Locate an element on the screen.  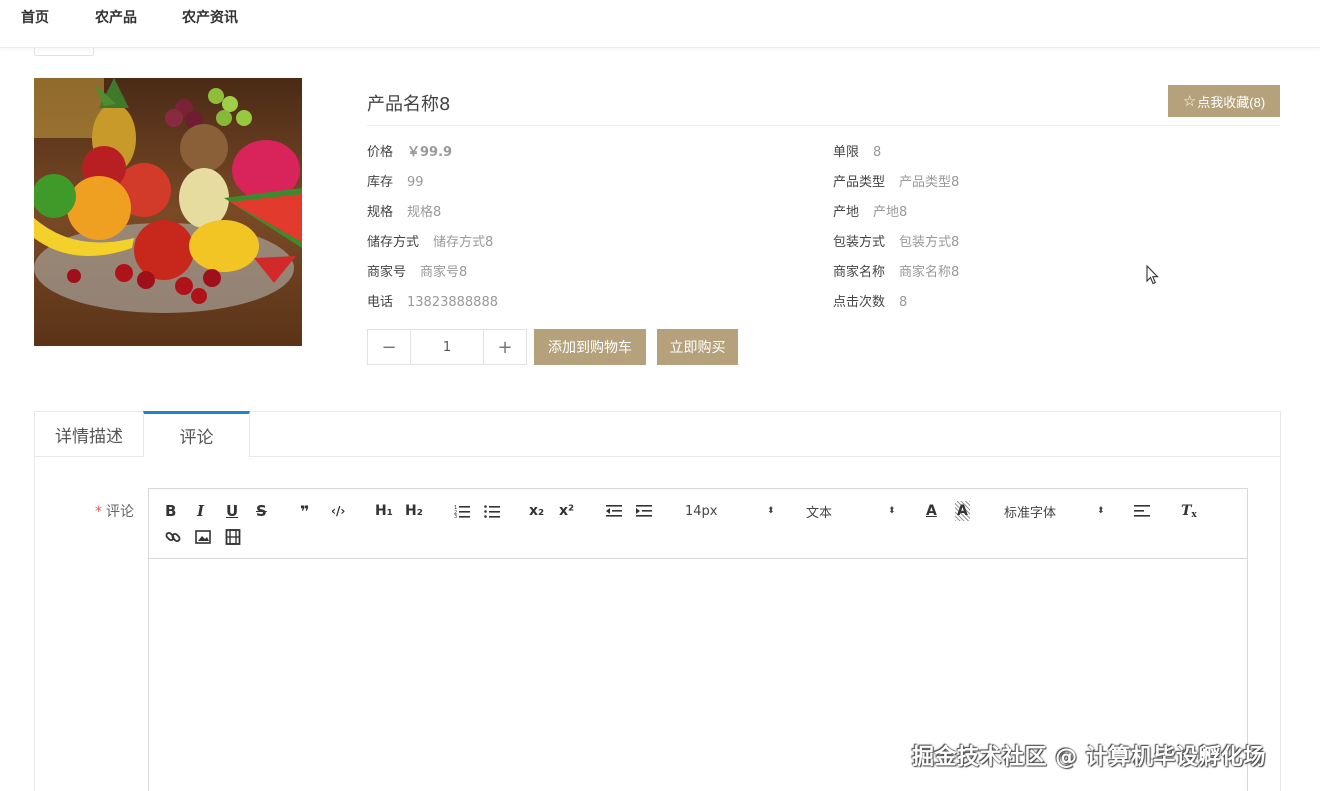
attr-clicks: 点击次数 8 is located at coordinates (870, 300).